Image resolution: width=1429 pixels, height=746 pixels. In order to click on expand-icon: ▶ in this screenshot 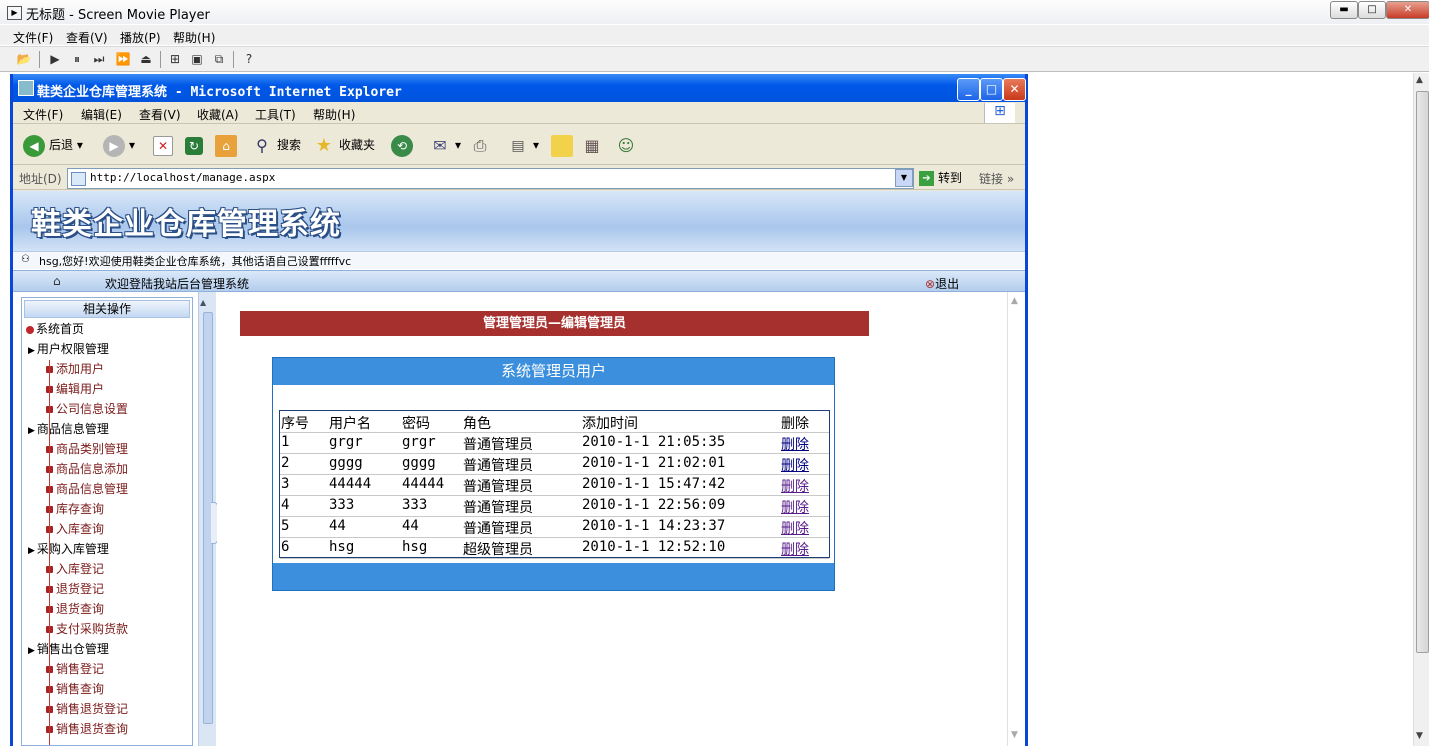, I will do `click(31, 651)`.